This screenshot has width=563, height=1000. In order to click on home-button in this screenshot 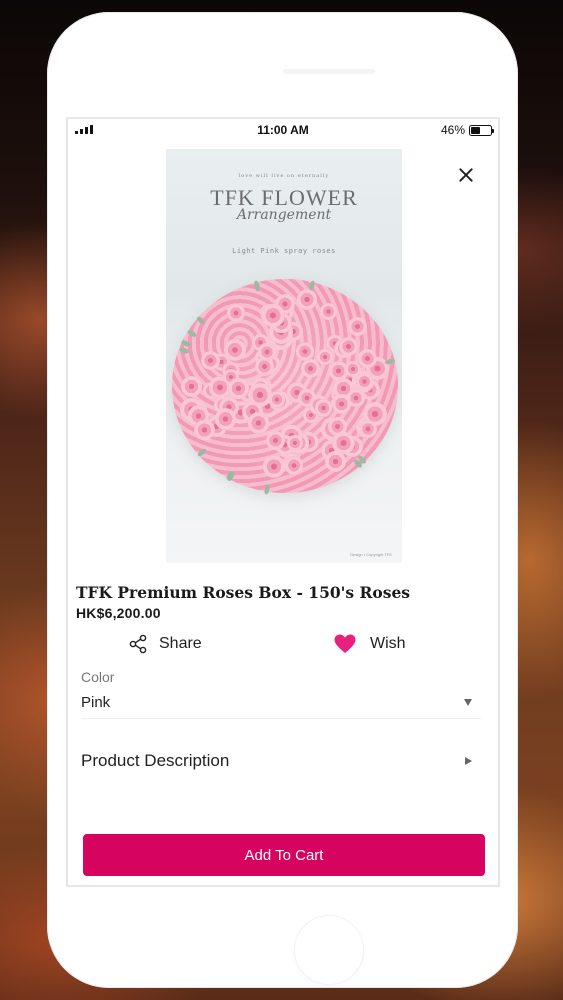, I will do `click(329, 950)`.